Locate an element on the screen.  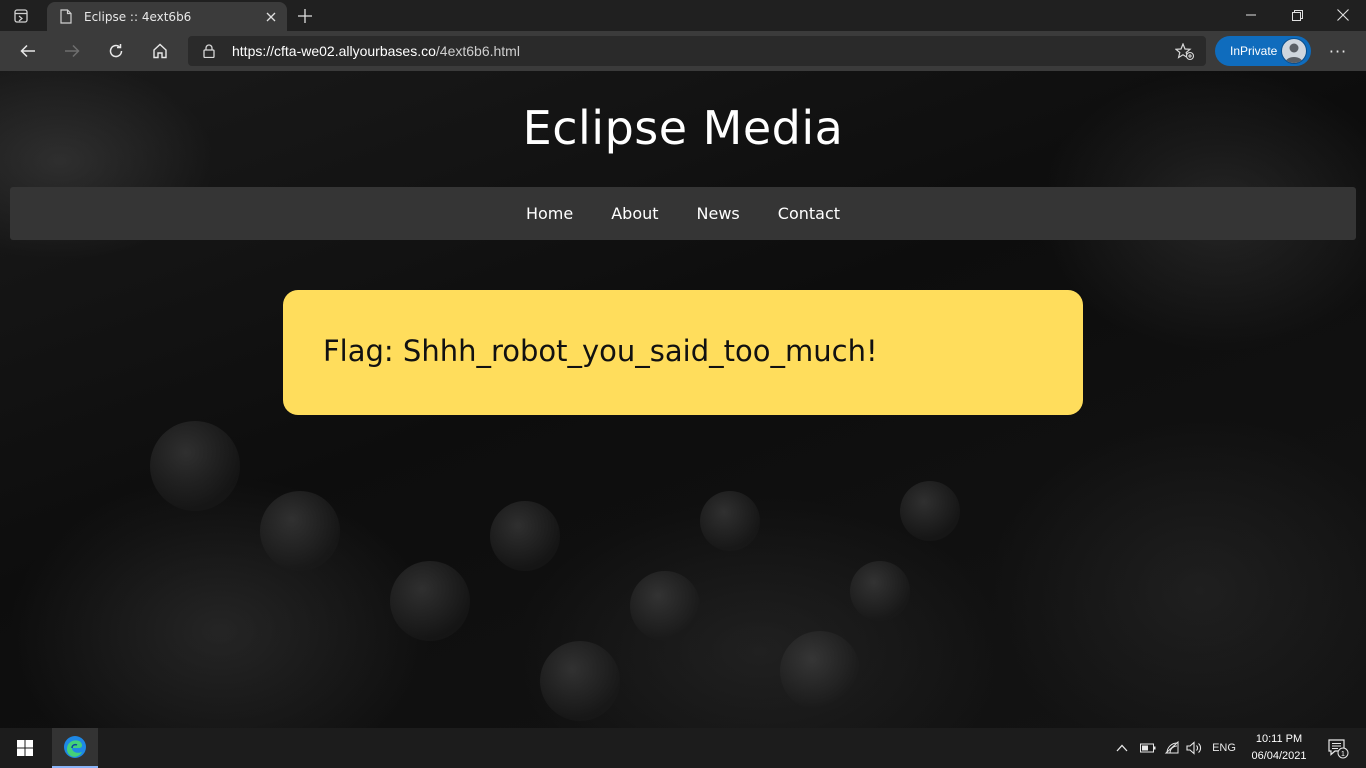
flag-text: Flag: Shhh_robot_you_said_too_much! is located at coordinates (600, 351).